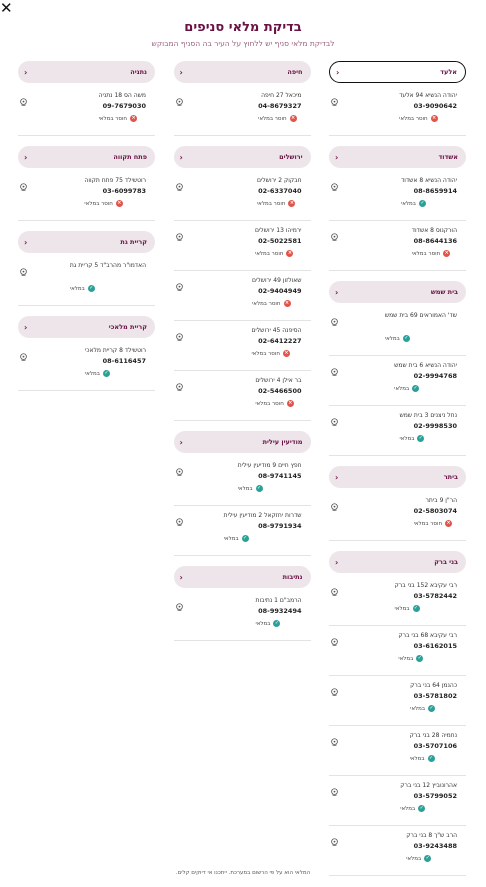 The image size is (486, 887). Describe the element at coordinates (434, 241) in the screenshot. I see `branch-phone: 08-8644136` at that location.